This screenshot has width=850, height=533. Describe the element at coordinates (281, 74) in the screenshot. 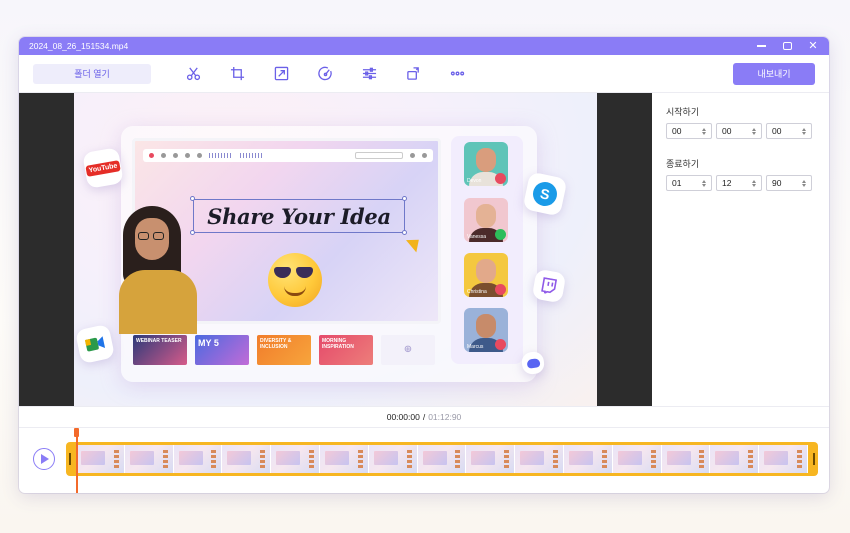

I see `resize-icon` at that location.